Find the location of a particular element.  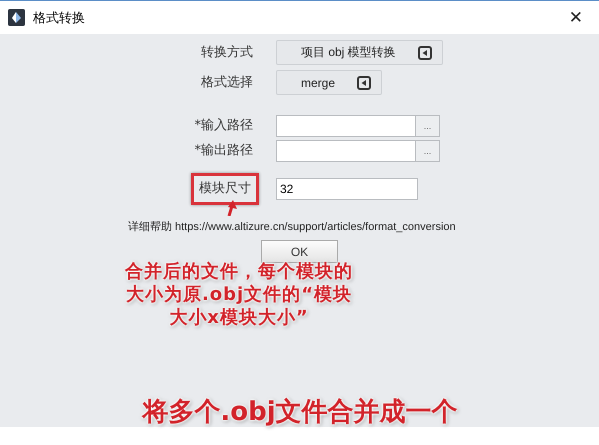

ok-button: OK is located at coordinates (299, 251).